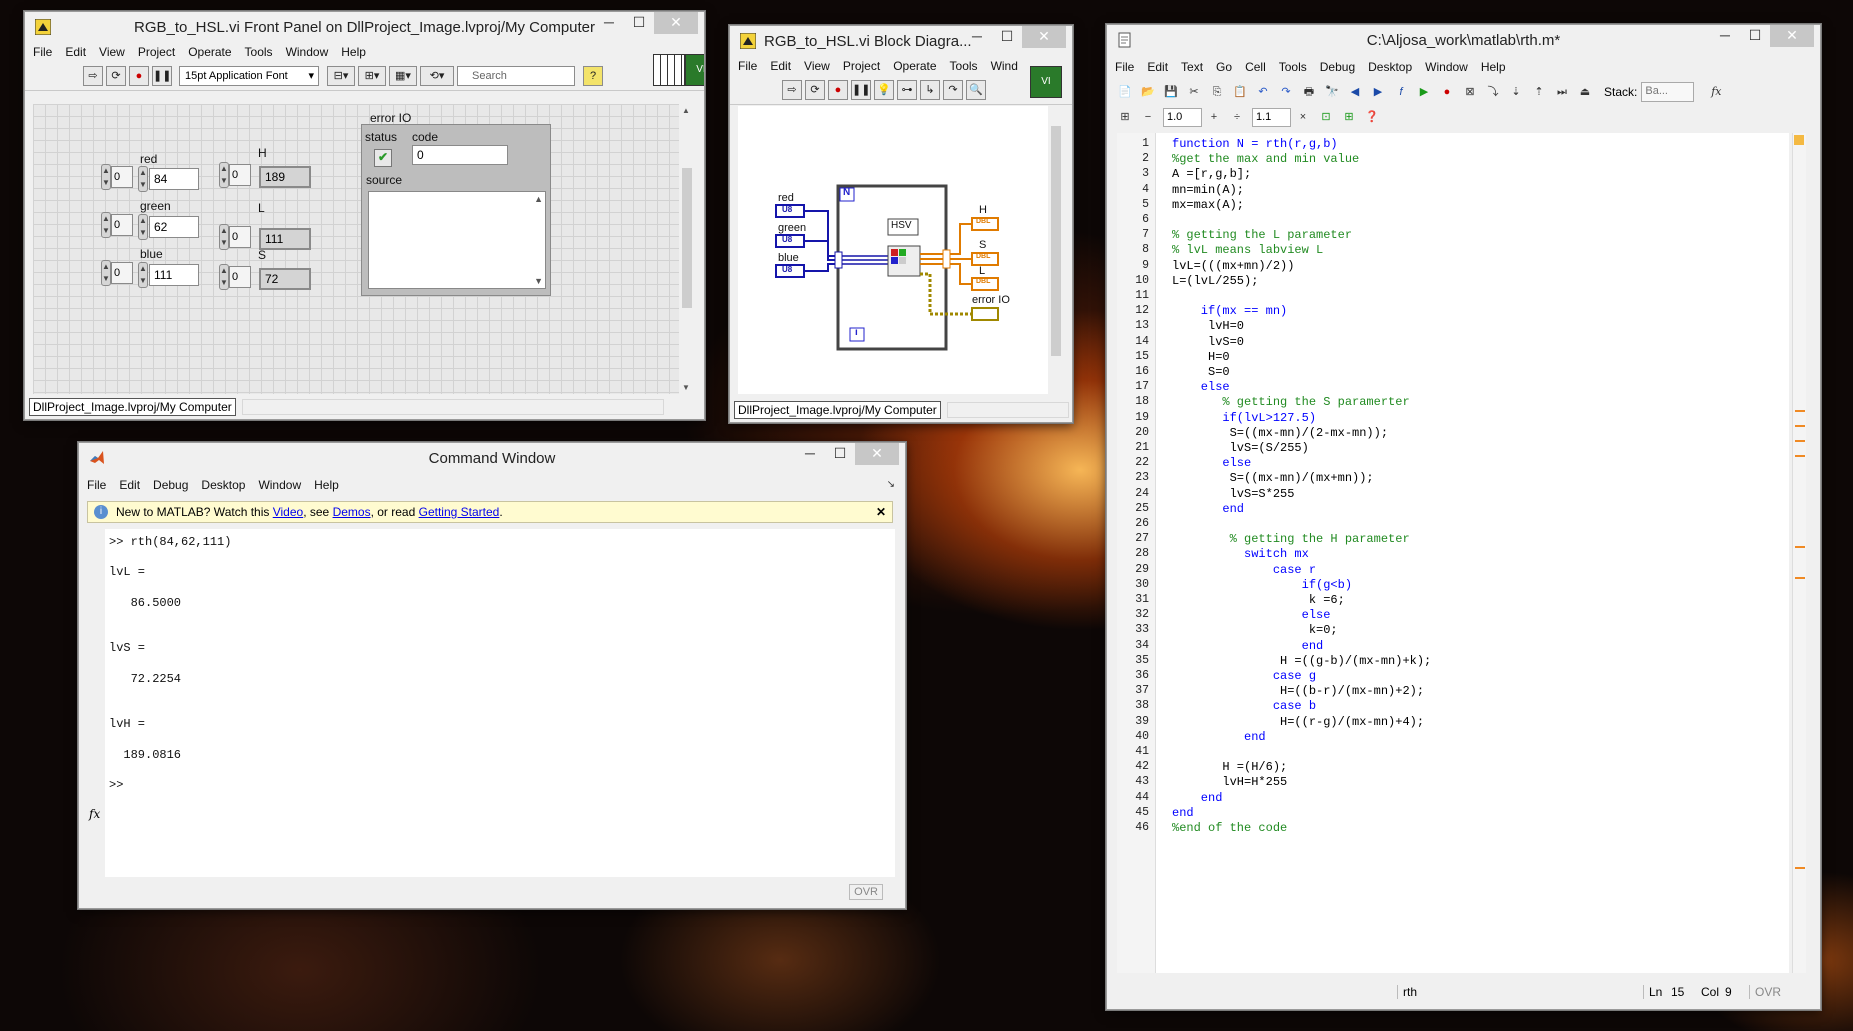 This screenshot has width=1853, height=1031. Describe the element at coordinates (891, 484) in the screenshot. I see `undock-icon: ↘` at that location.